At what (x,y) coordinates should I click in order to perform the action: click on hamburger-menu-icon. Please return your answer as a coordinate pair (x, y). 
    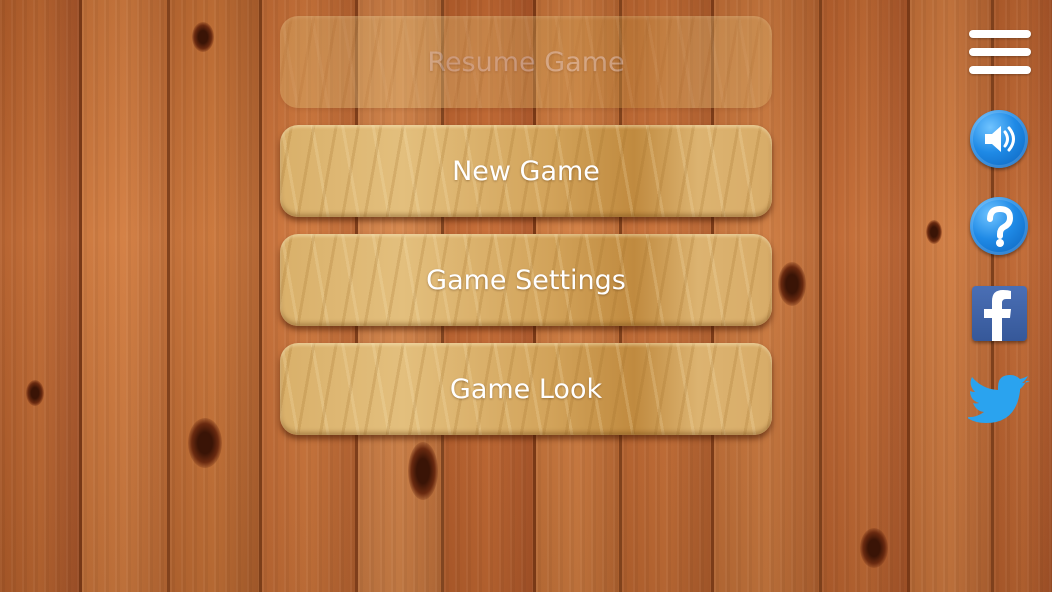
    Looking at the image, I should click on (1000, 52).